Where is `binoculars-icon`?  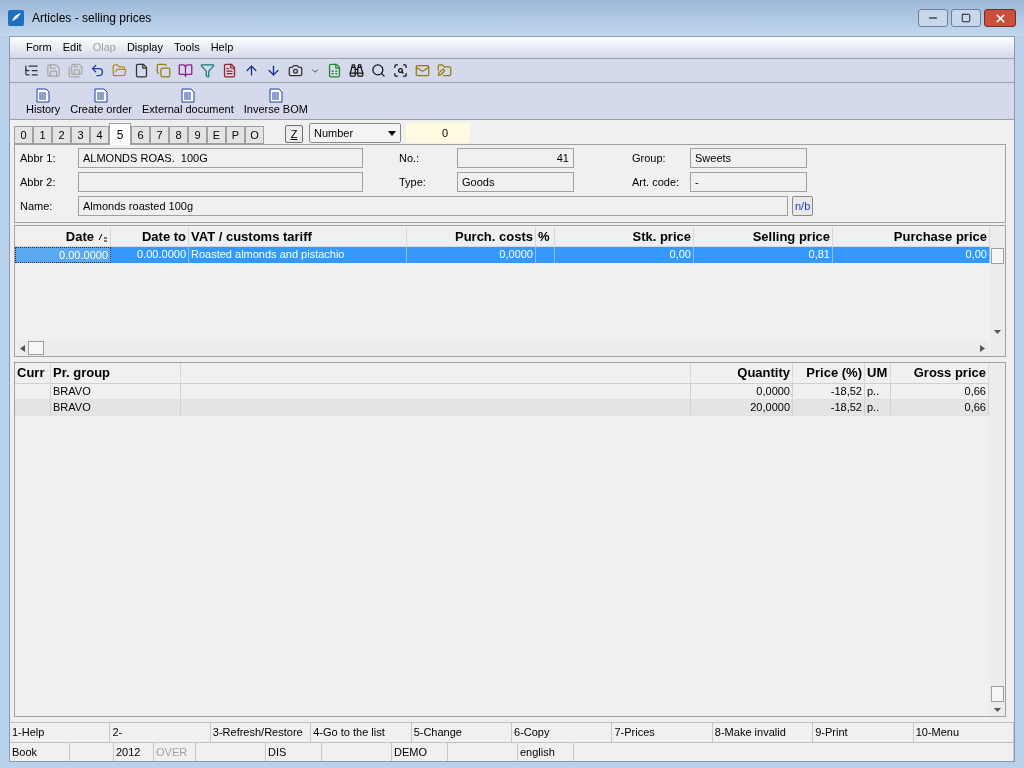 binoculars-icon is located at coordinates (356, 70).